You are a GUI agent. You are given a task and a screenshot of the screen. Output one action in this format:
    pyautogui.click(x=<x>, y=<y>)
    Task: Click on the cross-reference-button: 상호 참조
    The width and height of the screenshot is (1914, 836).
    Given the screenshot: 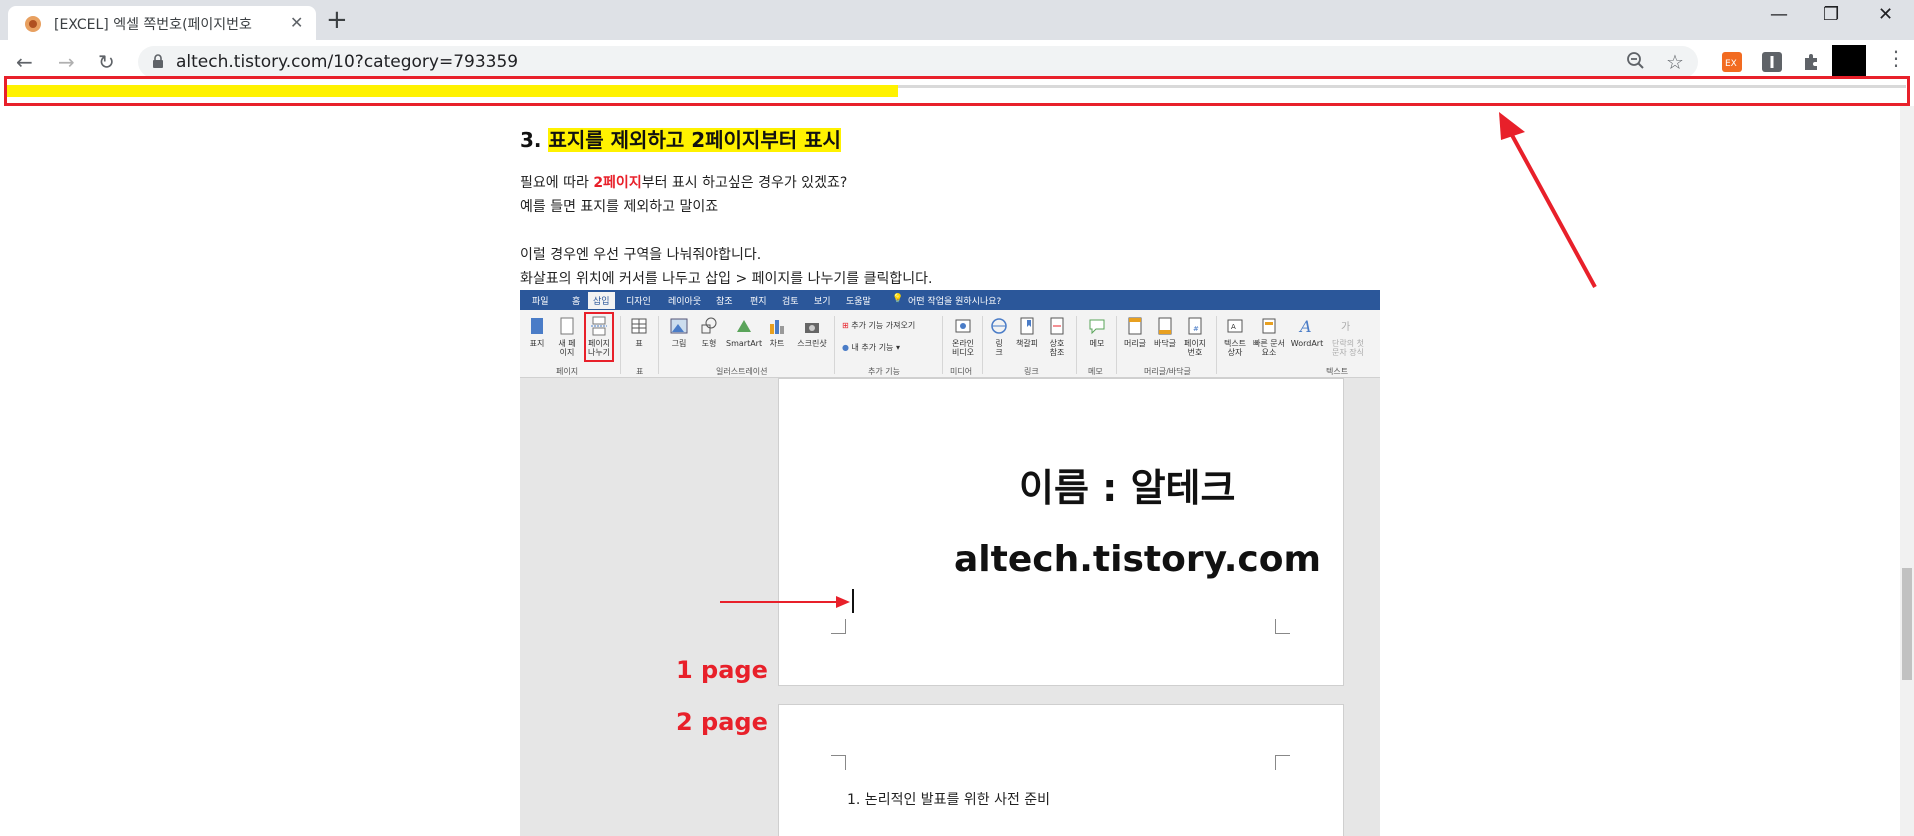 What is the action you would take?
    pyautogui.click(x=1057, y=336)
    